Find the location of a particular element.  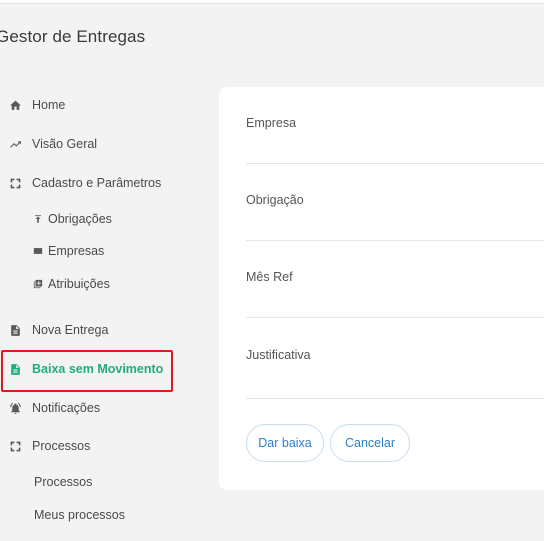

cancel-button: Cancelar is located at coordinates (370, 443).